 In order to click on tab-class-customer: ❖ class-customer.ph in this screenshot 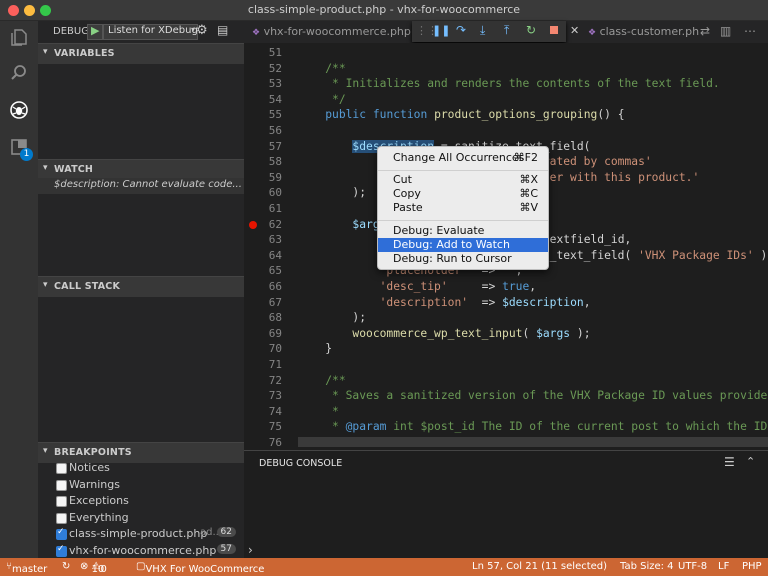, I will do `click(644, 32)`.